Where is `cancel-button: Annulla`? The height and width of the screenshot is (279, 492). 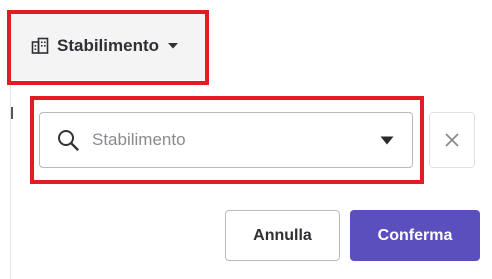
cancel-button: Annulla is located at coordinates (282, 235).